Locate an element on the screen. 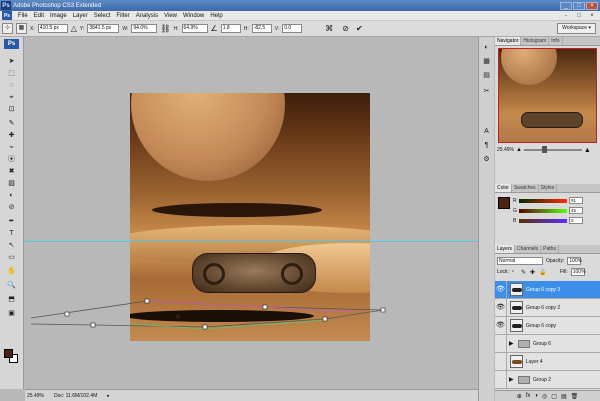 This screenshot has width=600, height=401. link-icon: ⛓ is located at coordinates (165, 29).